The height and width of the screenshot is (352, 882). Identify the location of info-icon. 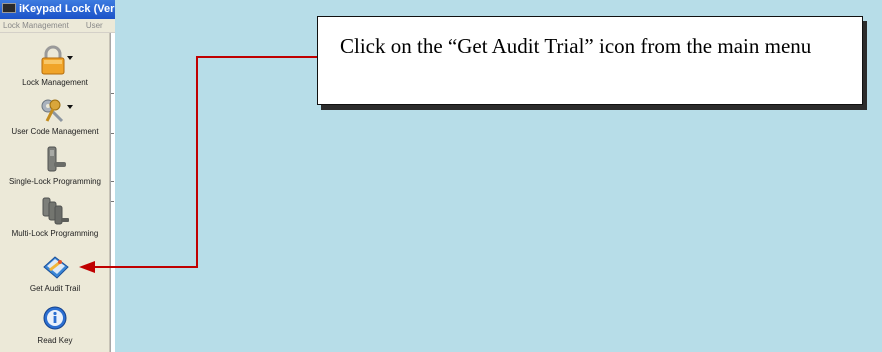
(55, 319).